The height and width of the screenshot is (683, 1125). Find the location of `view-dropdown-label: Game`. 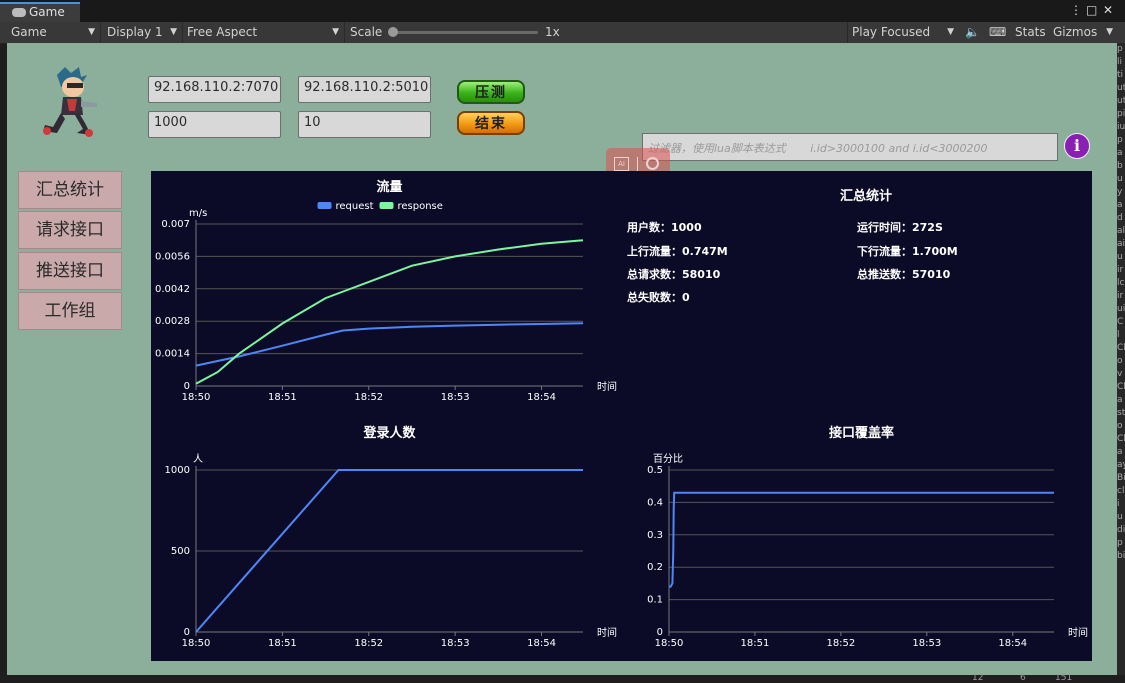

view-dropdown-label: Game is located at coordinates (29, 32).